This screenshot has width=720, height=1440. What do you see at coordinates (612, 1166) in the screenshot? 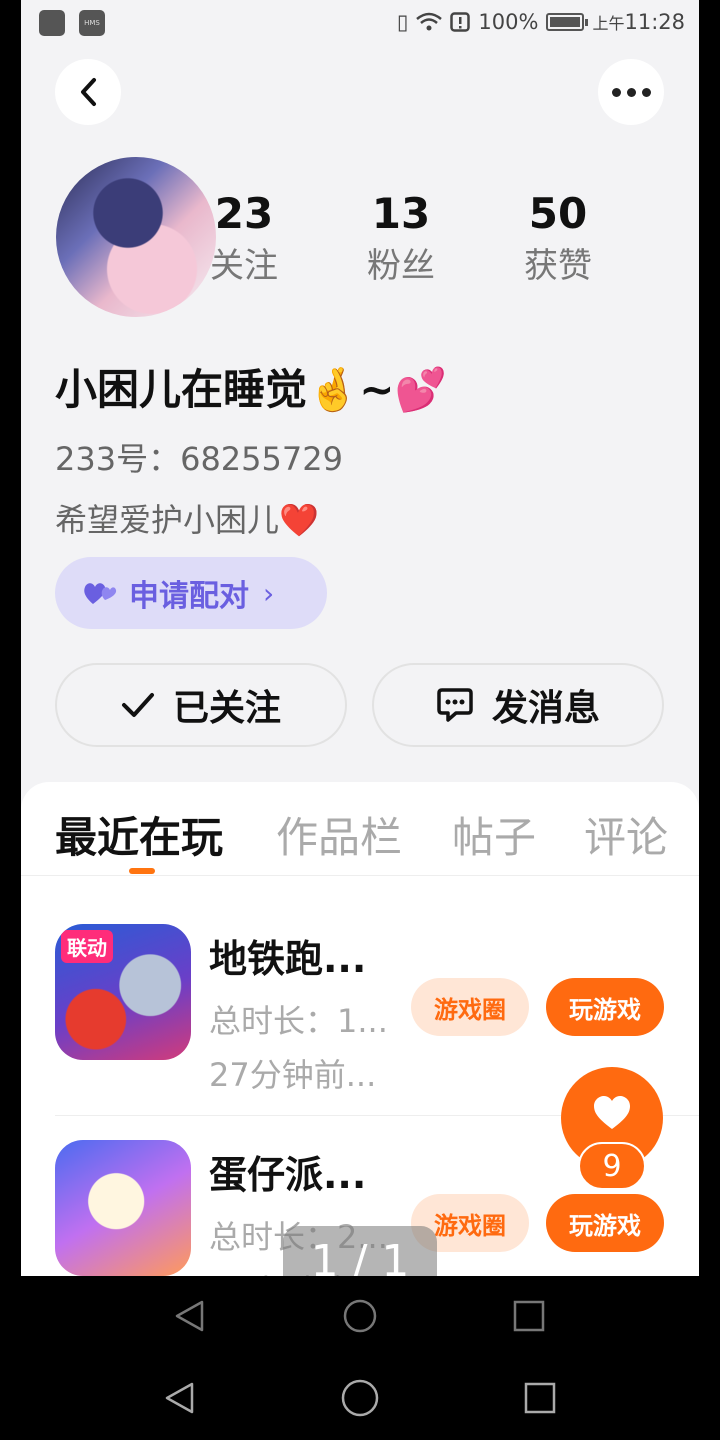
I see `like-count-badge: 9` at bounding box center [612, 1166].